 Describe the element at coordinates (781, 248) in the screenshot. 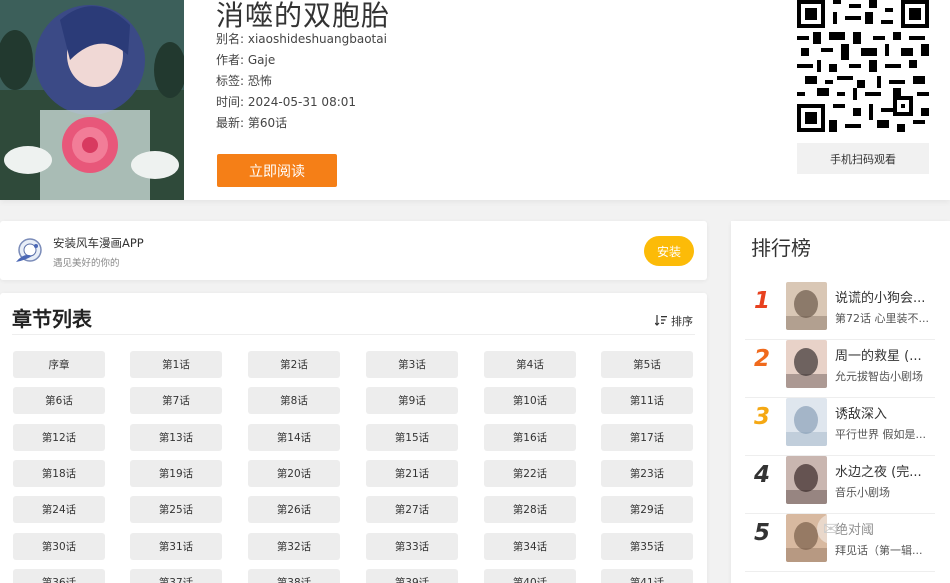

I see `ranking-title: 排行榜` at that location.